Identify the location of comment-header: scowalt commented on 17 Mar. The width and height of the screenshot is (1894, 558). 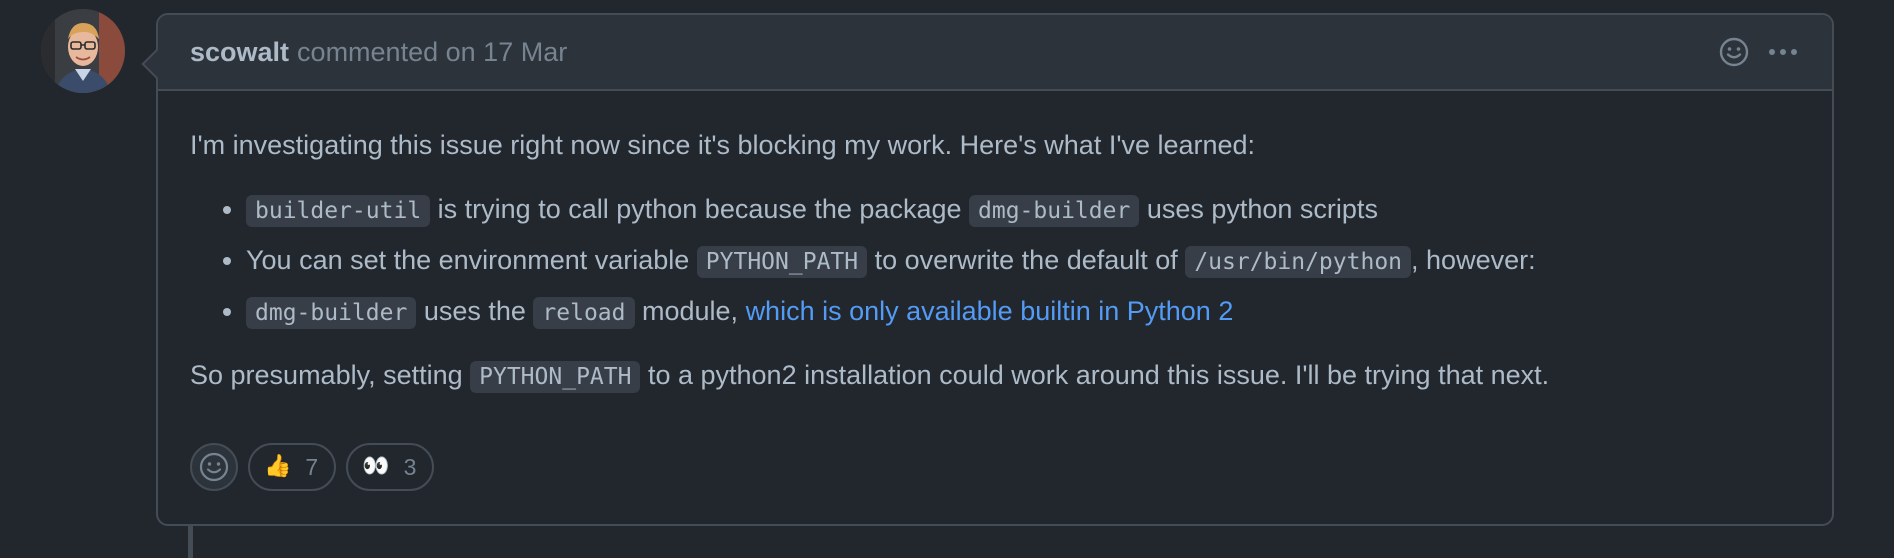
(995, 53).